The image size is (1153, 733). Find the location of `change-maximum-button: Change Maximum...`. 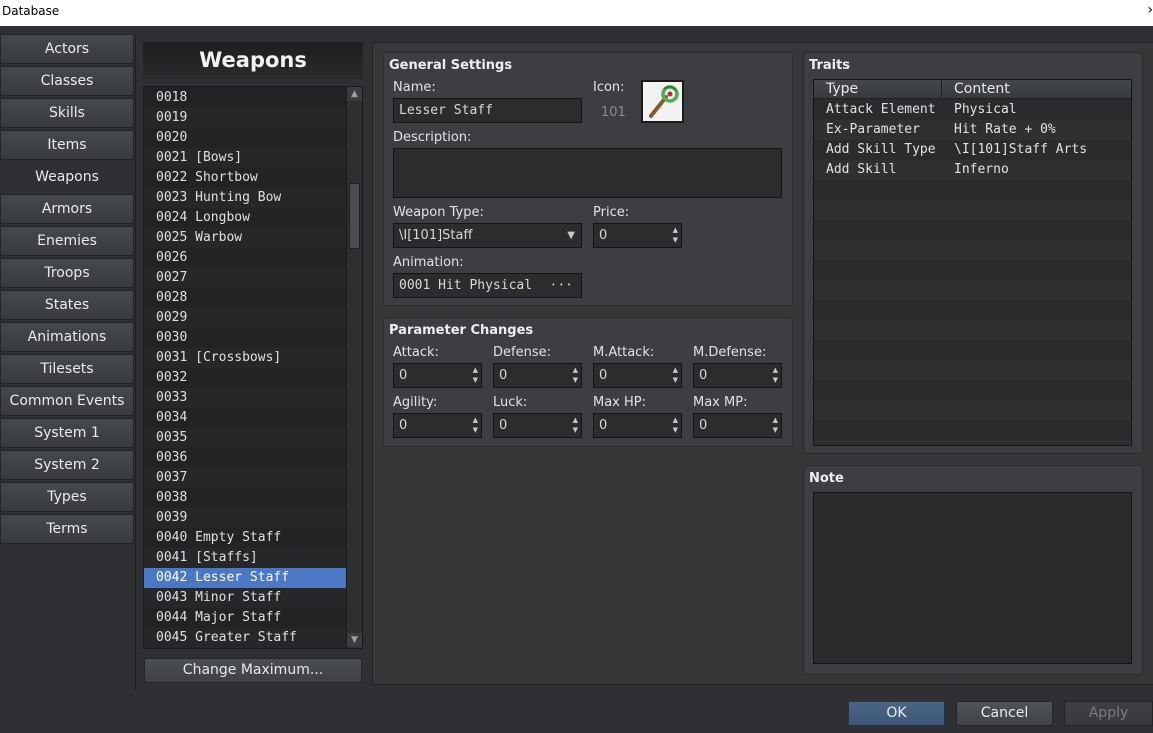

change-maximum-button: Change Maximum... is located at coordinates (253, 670).